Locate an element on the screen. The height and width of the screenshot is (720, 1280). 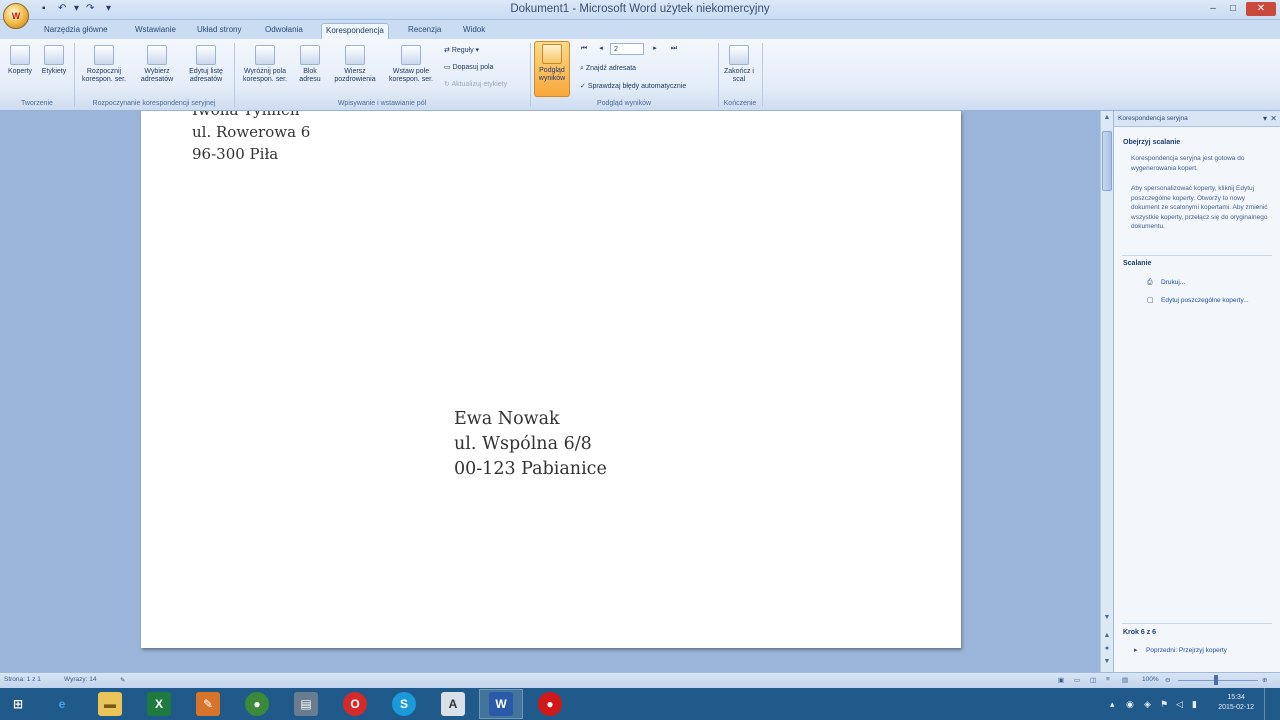
excel-icon: X is located at coordinates (159, 704).